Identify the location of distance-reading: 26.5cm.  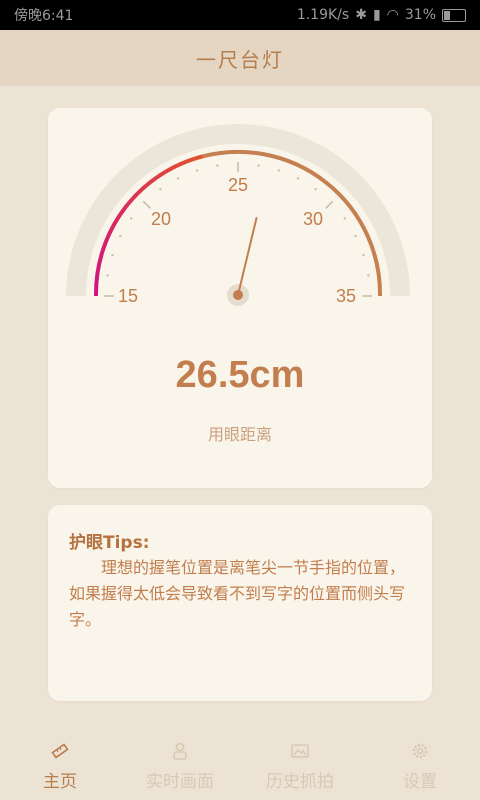
(240, 375).